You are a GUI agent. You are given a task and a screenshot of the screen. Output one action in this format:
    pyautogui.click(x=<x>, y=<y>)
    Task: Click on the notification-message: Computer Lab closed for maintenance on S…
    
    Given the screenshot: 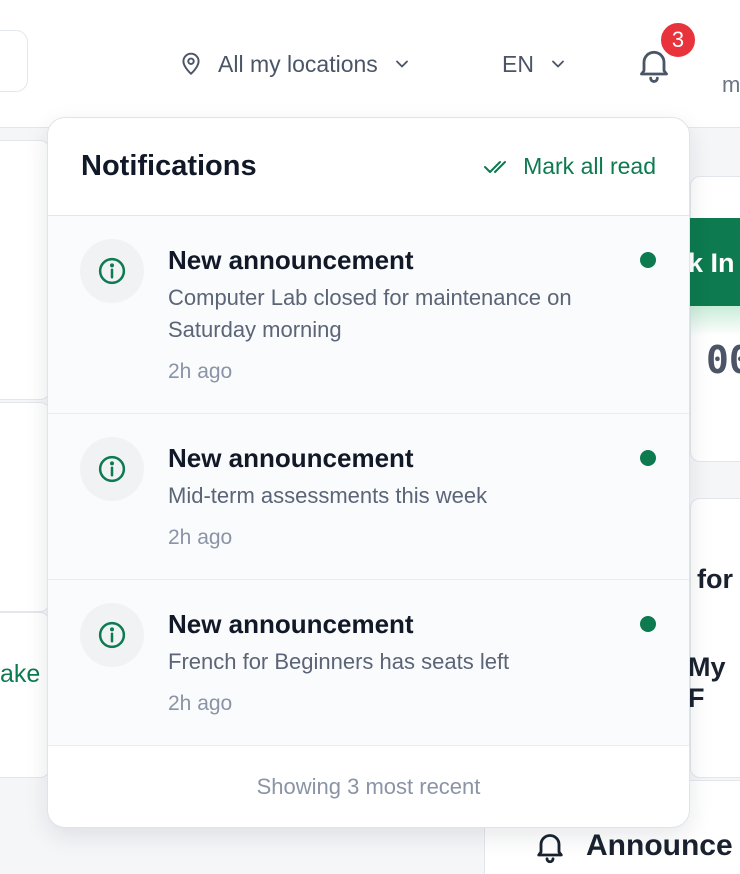 What is the action you would take?
    pyautogui.click(x=370, y=313)
    